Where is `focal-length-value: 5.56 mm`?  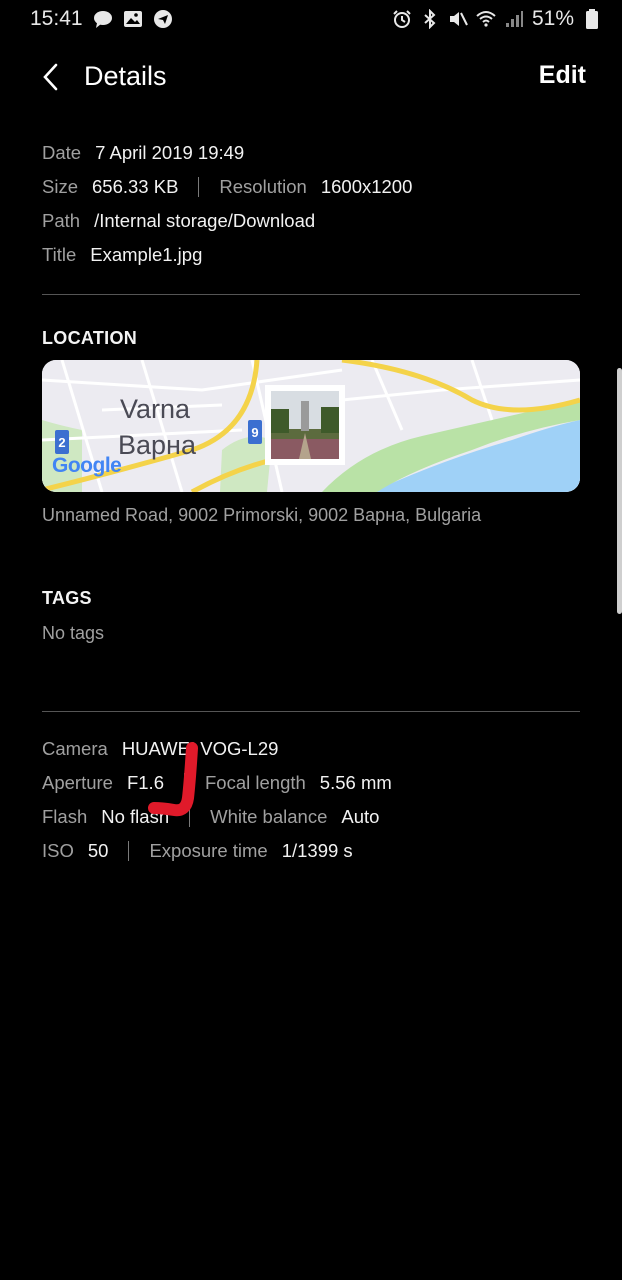 focal-length-value: 5.56 mm is located at coordinates (355, 782).